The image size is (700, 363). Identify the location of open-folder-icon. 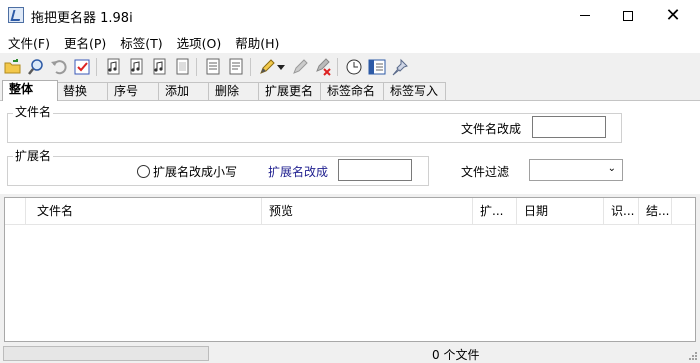
(12, 66).